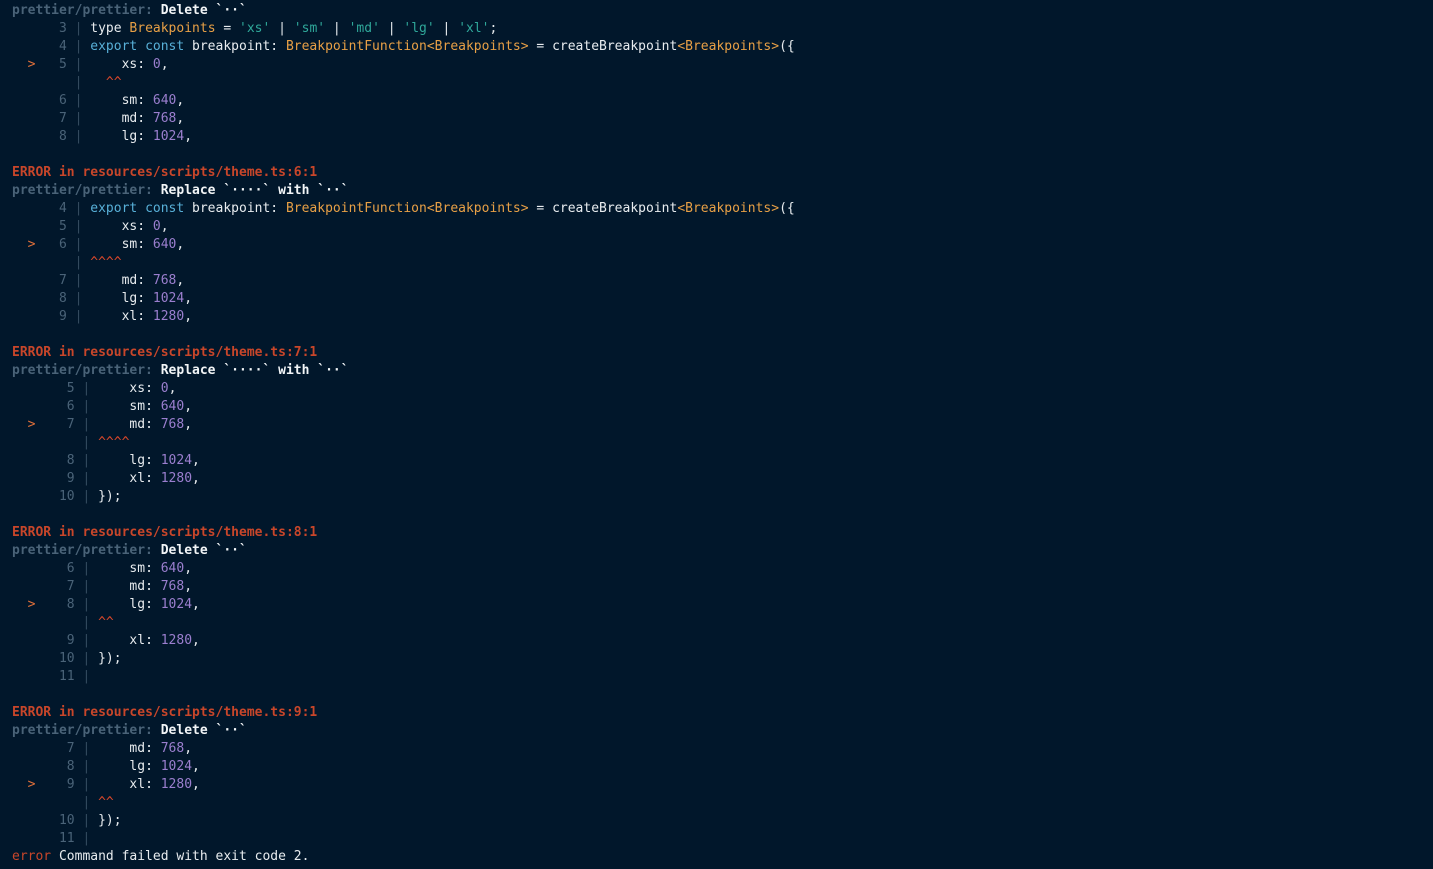 The height and width of the screenshot is (869, 1433). What do you see at coordinates (32, 532) in the screenshot?
I see `error-label: ERROR` at bounding box center [32, 532].